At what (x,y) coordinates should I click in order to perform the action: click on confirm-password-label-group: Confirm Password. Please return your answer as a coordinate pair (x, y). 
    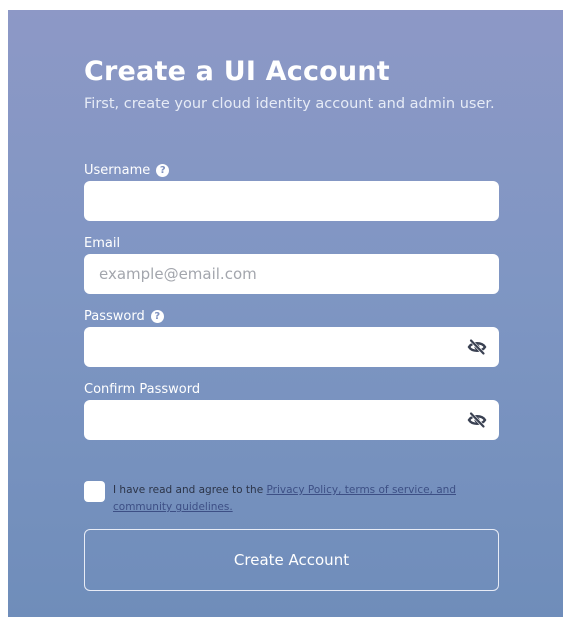
    Looking at the image, I should click on (142, 389).